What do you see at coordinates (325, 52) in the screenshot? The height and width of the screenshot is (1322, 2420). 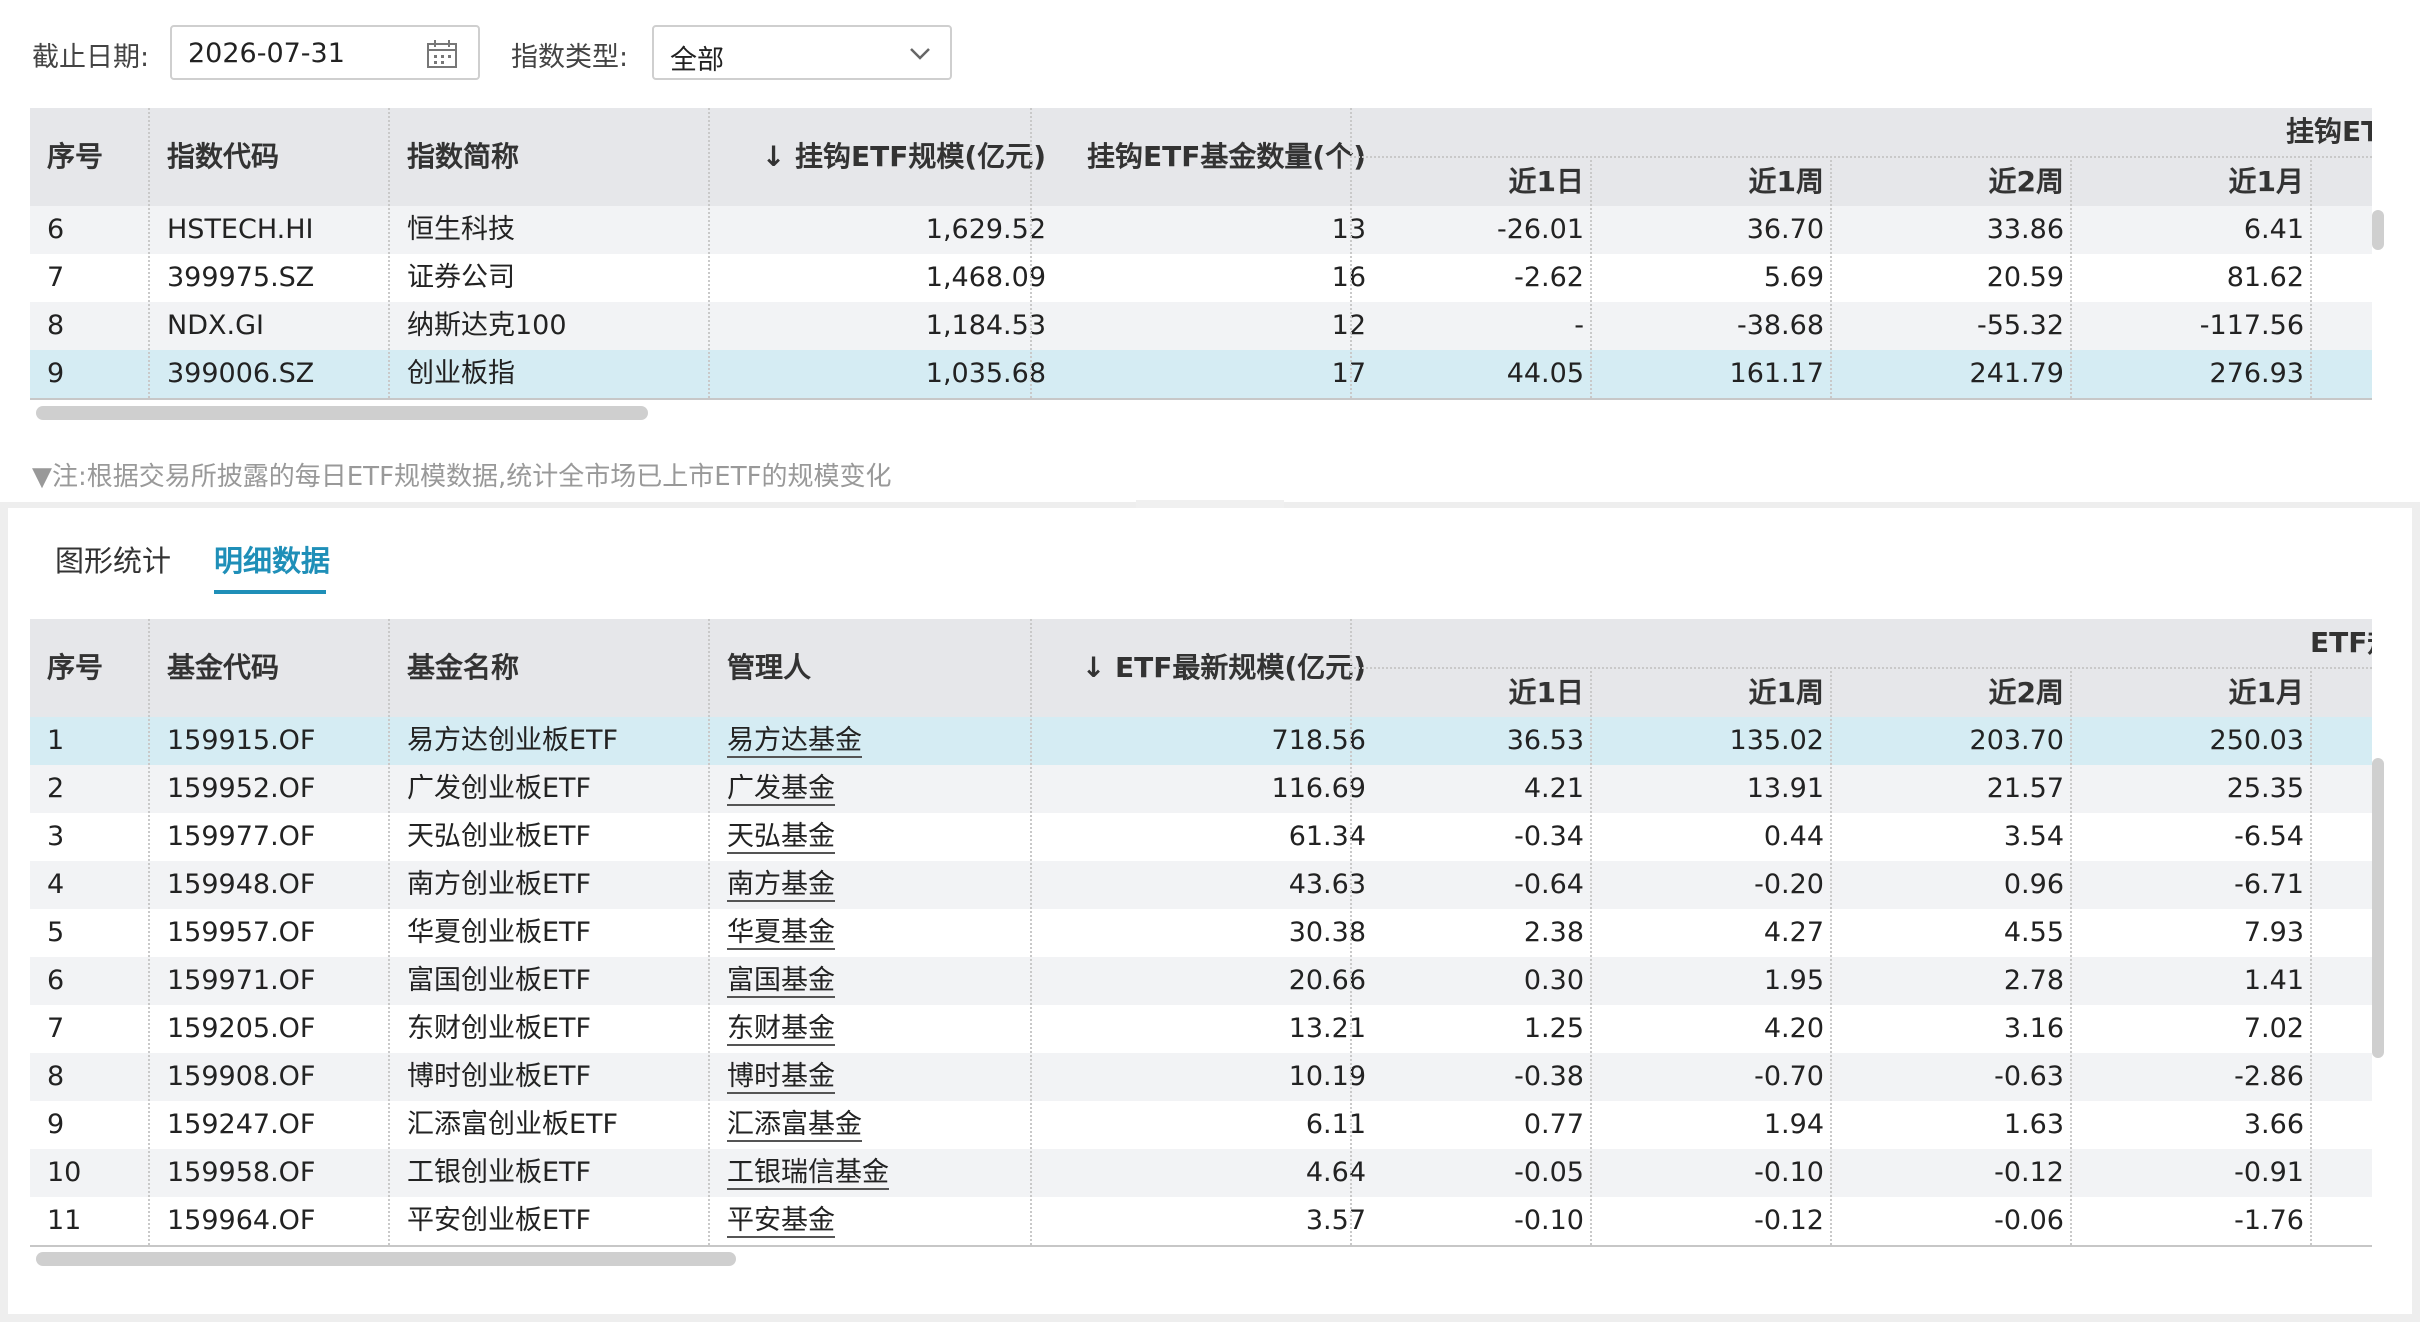 I see `date-picker: 2026-07-31` at bounding box center [325, 52].